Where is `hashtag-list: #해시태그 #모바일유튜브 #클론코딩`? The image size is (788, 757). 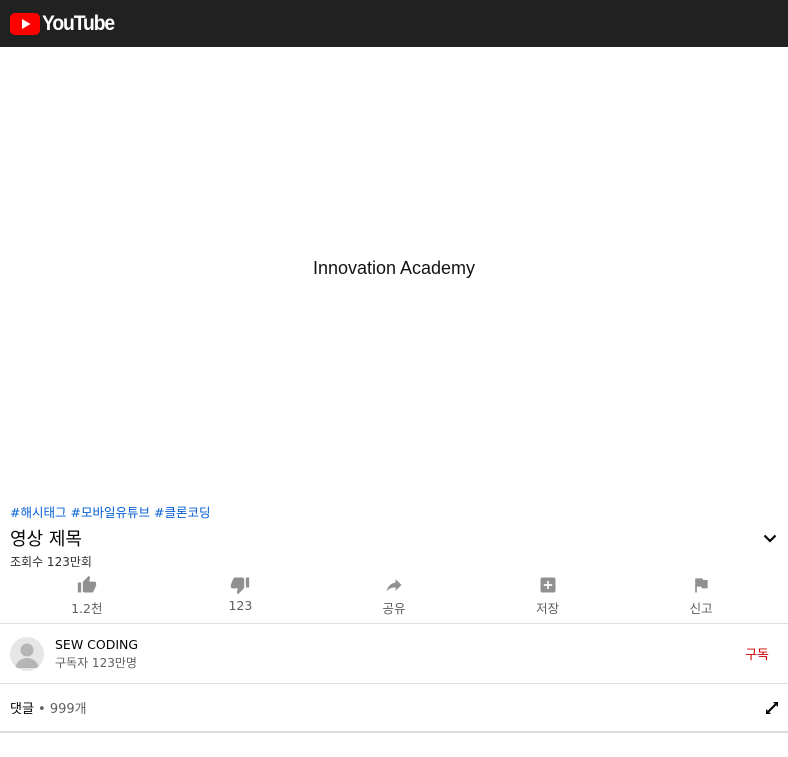 hashtag-list: #해시태그 #모바일유튜브 #클론코딩 is located at coordinates (394, 511).